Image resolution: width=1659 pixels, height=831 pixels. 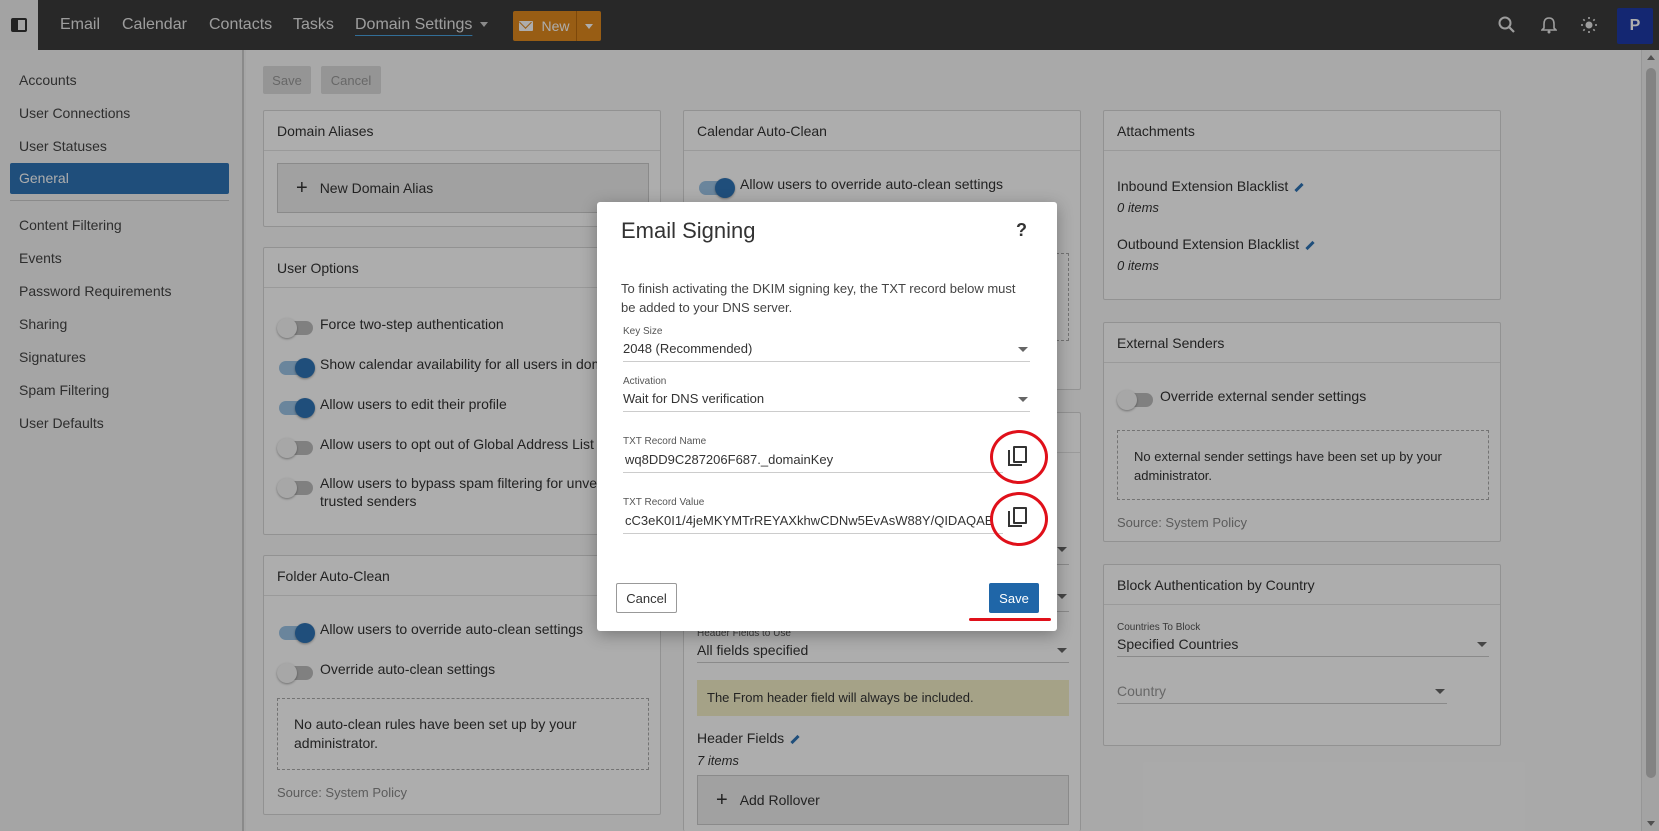 I want to click on key-size-label: Key Size, so click(x=643, y=331).